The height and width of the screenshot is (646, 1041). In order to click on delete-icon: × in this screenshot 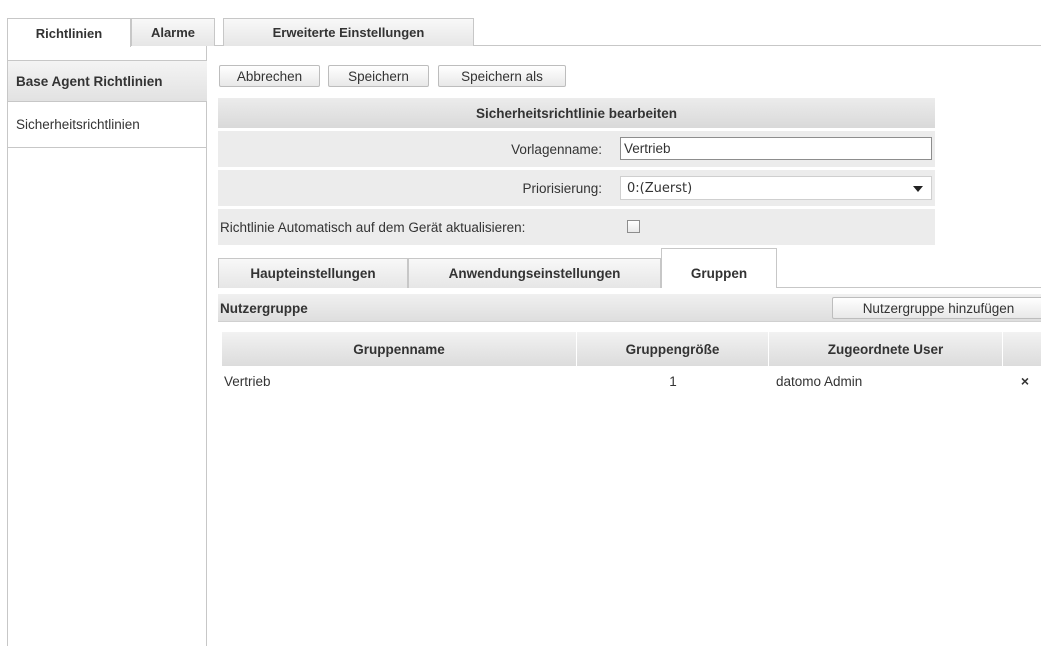, I will do `click(1025, 381)`.